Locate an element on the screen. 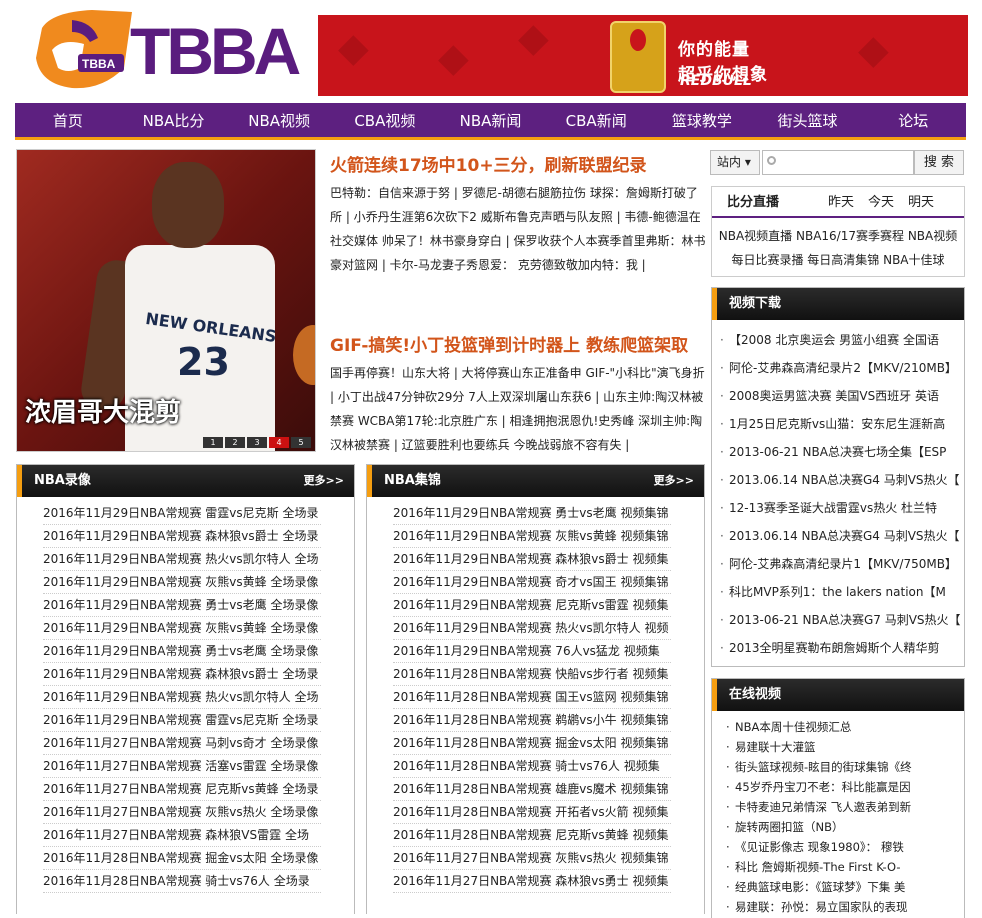 The height and width of the screenshot is (918, 982). list-item: 2016年11月27日NBA常规赛 灰熊vs热火 全场录像 is located at coordinates (182, 812).